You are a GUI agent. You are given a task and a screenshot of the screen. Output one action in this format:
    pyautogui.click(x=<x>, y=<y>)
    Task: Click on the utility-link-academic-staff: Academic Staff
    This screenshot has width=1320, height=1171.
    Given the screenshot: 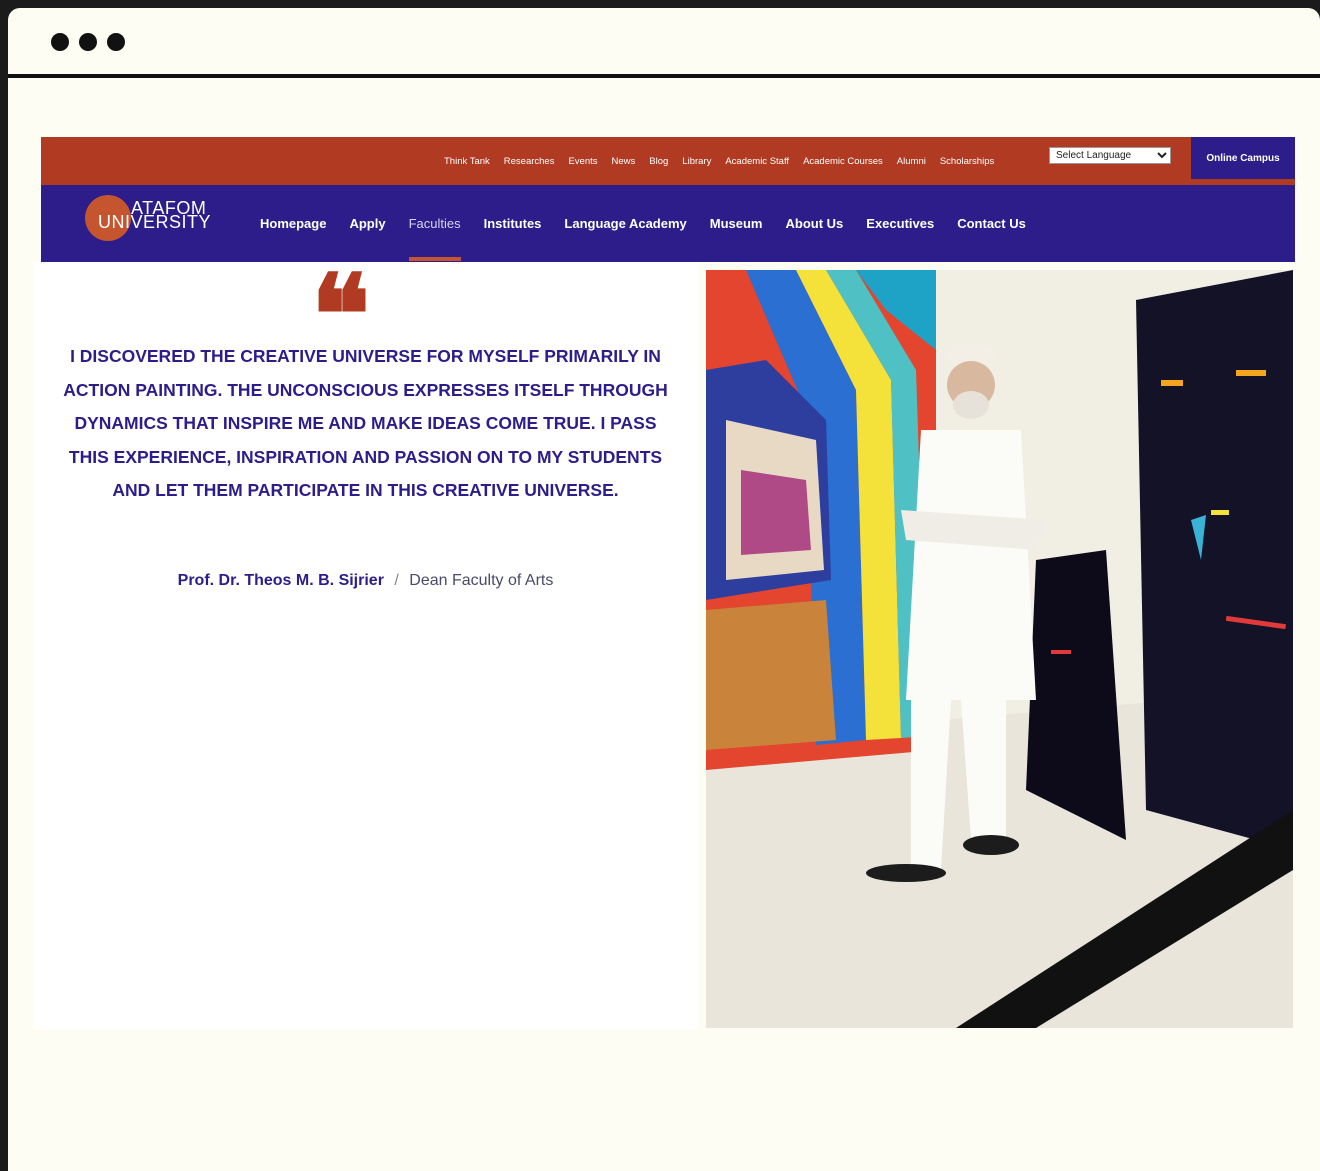 What is the action you would take?
    pyautogui.click(x=757, y=161)
    